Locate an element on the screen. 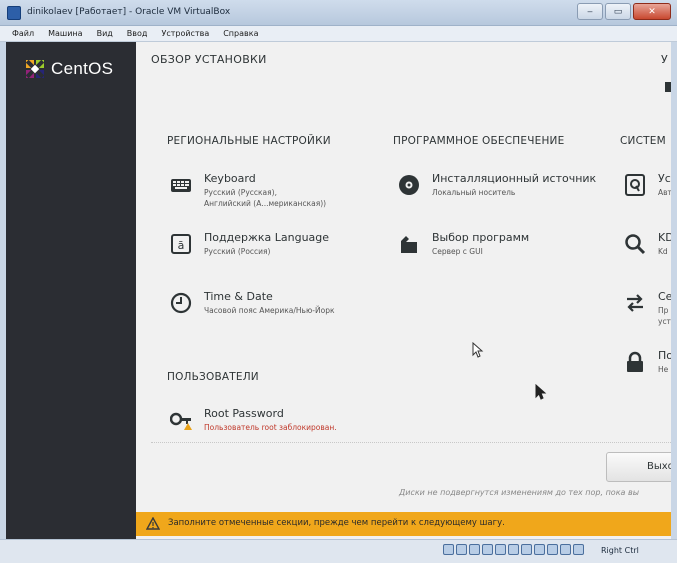  close-button: ✕ is located at coordinates (652, 11).